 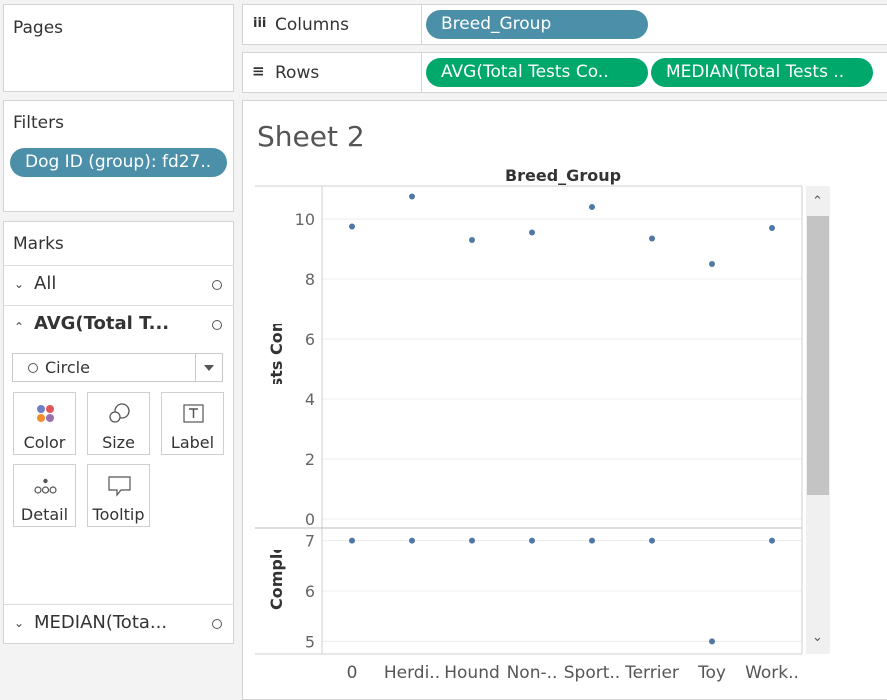 I want to click on vertical-scrollbar: ⌃ ⌄, so click(x=818, y=420).